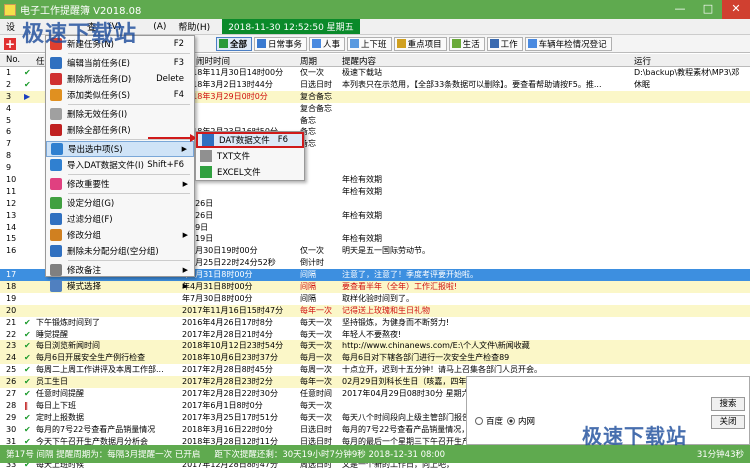 The height and width of the screenshot is (471, 750). I want to click on table-row: 19 年7月30日8时00分 间隔 取样化验时间到了。, so click(375, 299).